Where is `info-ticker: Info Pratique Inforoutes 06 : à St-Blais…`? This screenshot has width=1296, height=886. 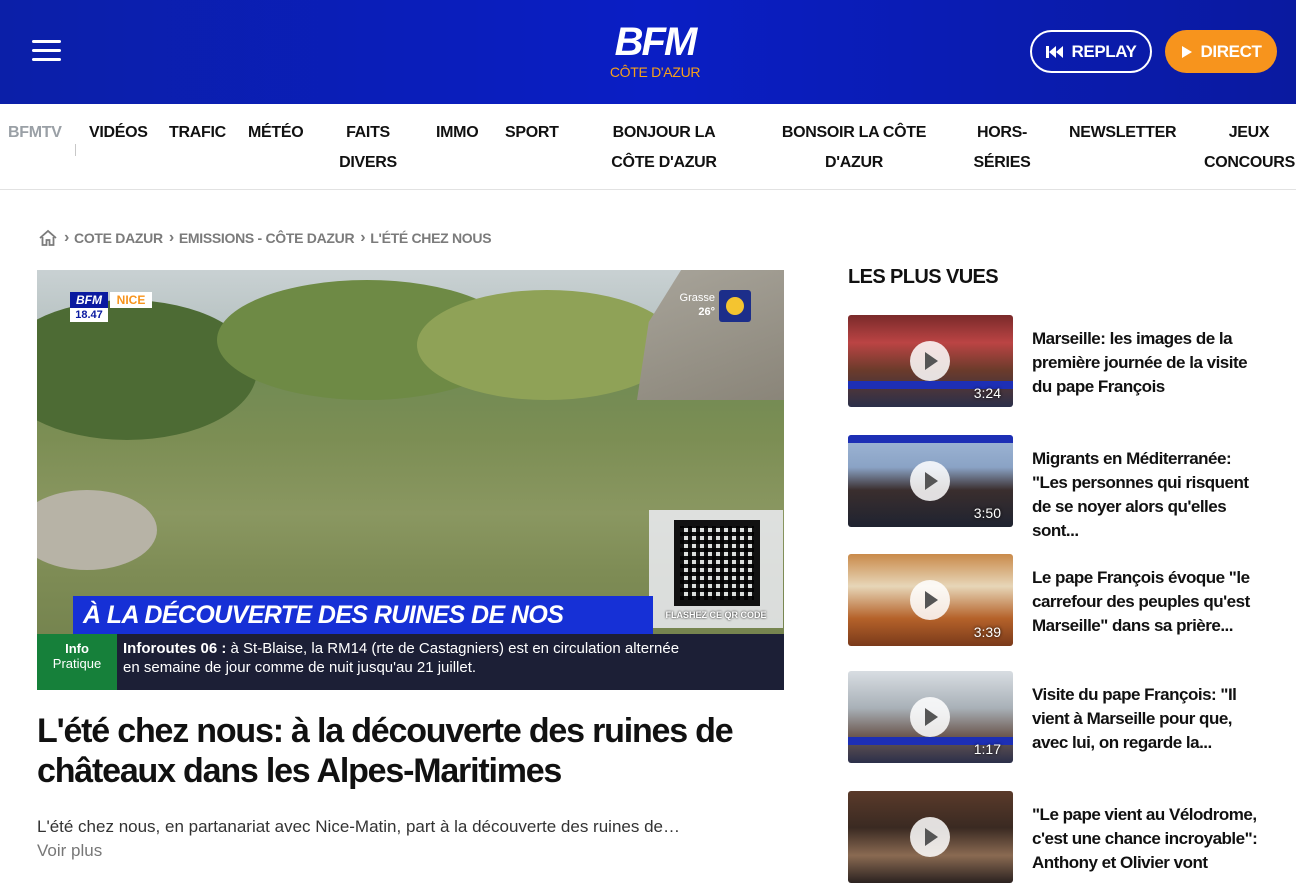
info-ticker: Info Pratique Inforoutes 06 : à St-Blais… is located at coordinates (410, 662).